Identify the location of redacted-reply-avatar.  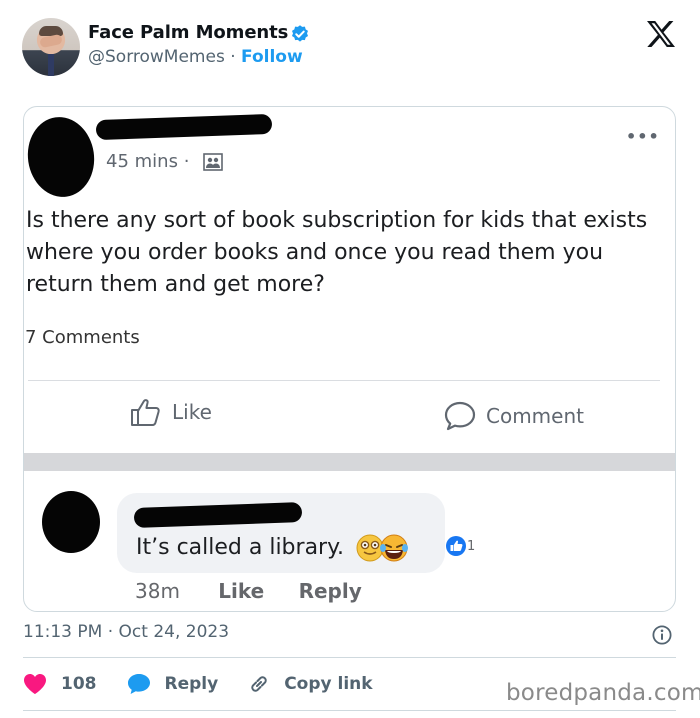
(71, 522).